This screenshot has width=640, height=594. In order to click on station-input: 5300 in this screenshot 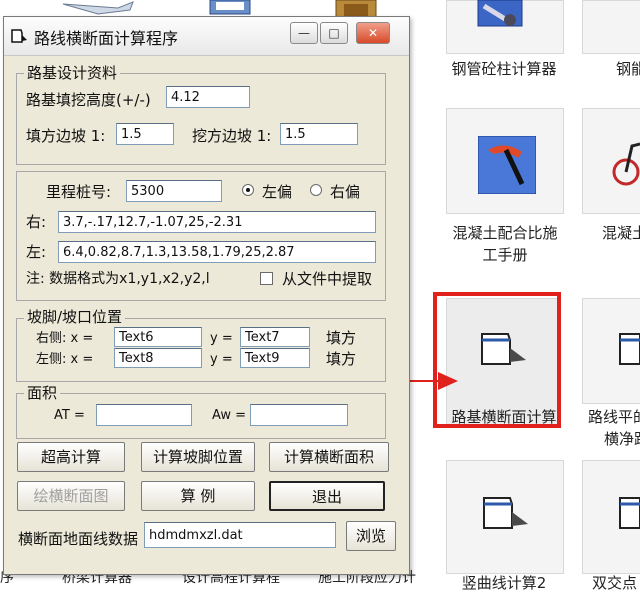, I will do `click(174, 191)`.